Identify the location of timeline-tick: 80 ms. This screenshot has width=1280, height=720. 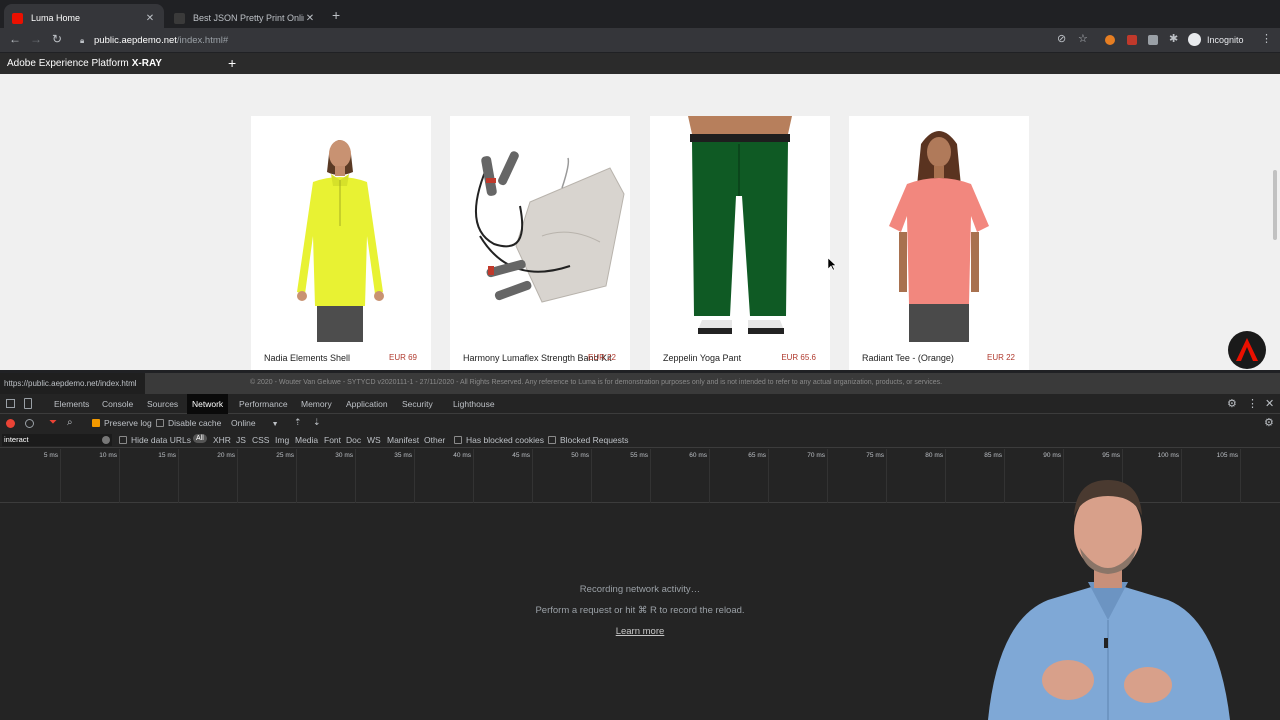
(935, 476).